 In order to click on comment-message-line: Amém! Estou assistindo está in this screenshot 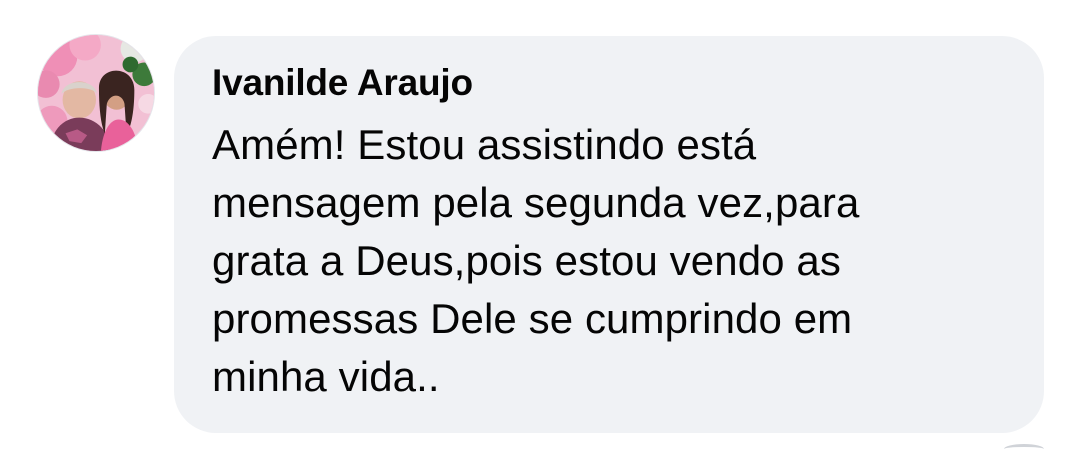, I will do `click(484, 144)`.